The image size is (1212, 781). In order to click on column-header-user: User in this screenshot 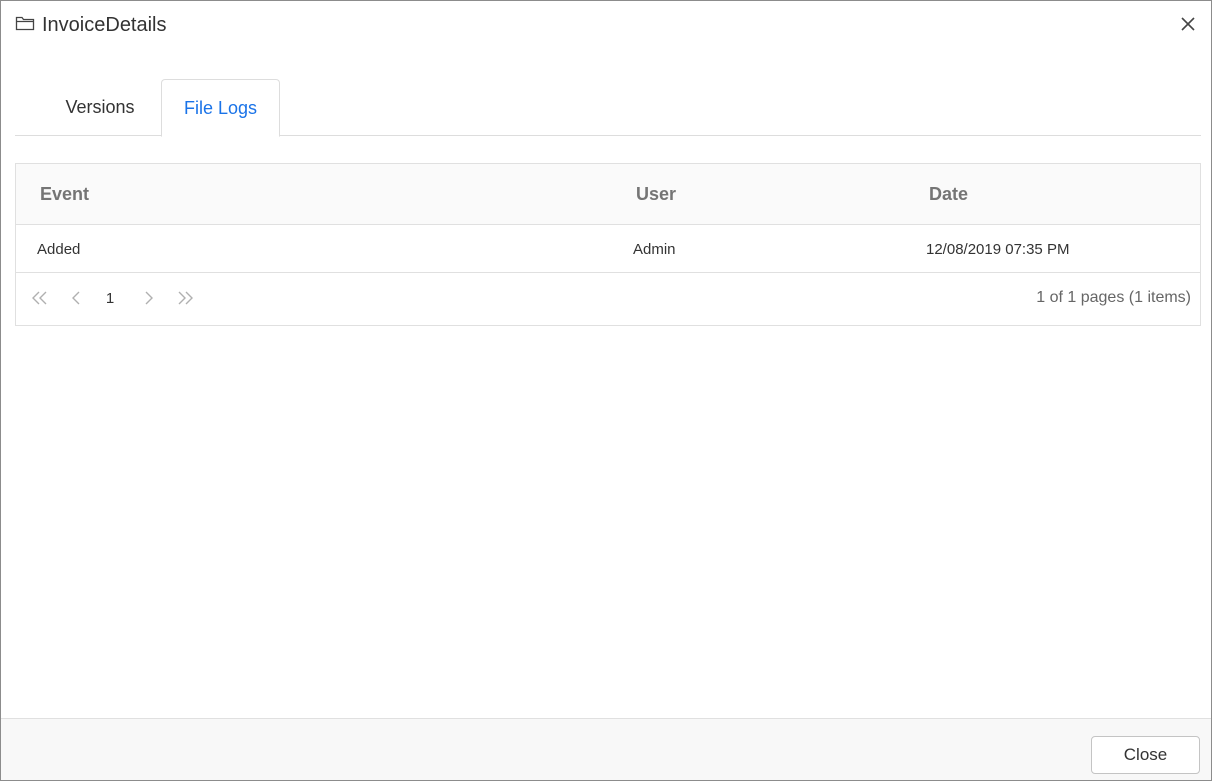, I will do `click(656, 194)`.